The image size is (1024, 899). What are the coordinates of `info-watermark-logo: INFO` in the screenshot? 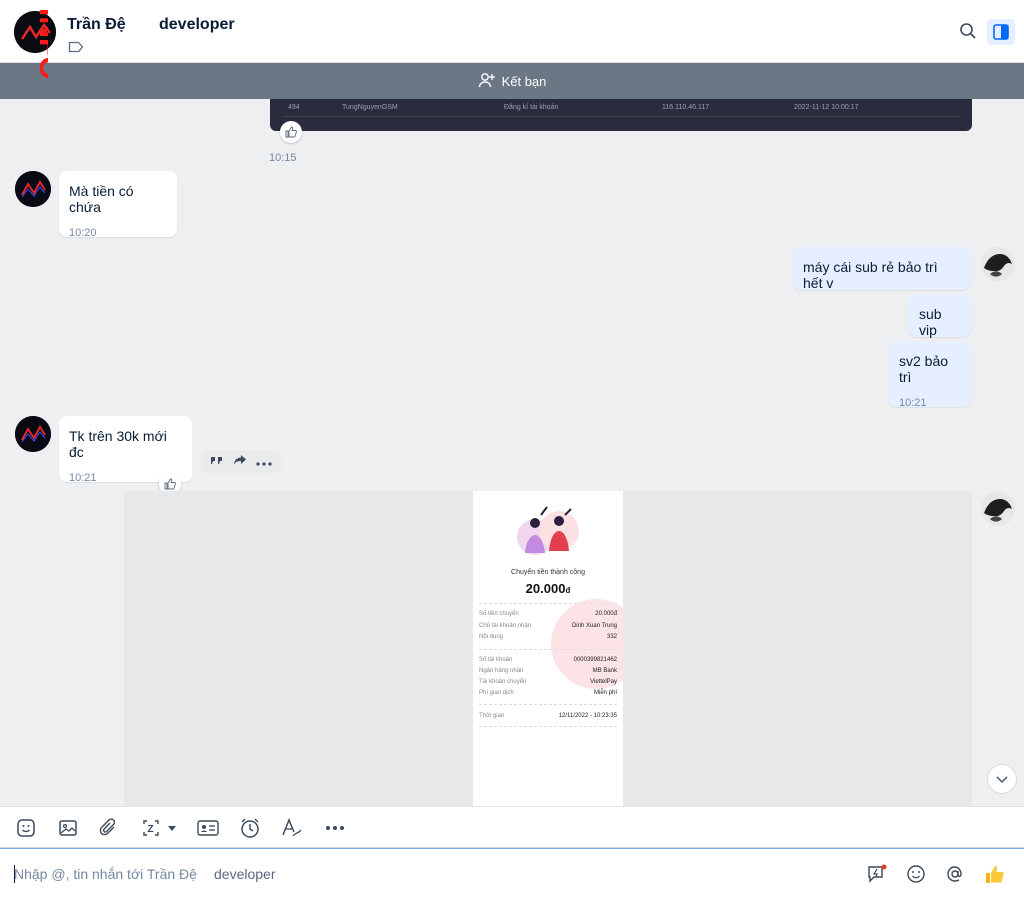 It's located at (39, 60).